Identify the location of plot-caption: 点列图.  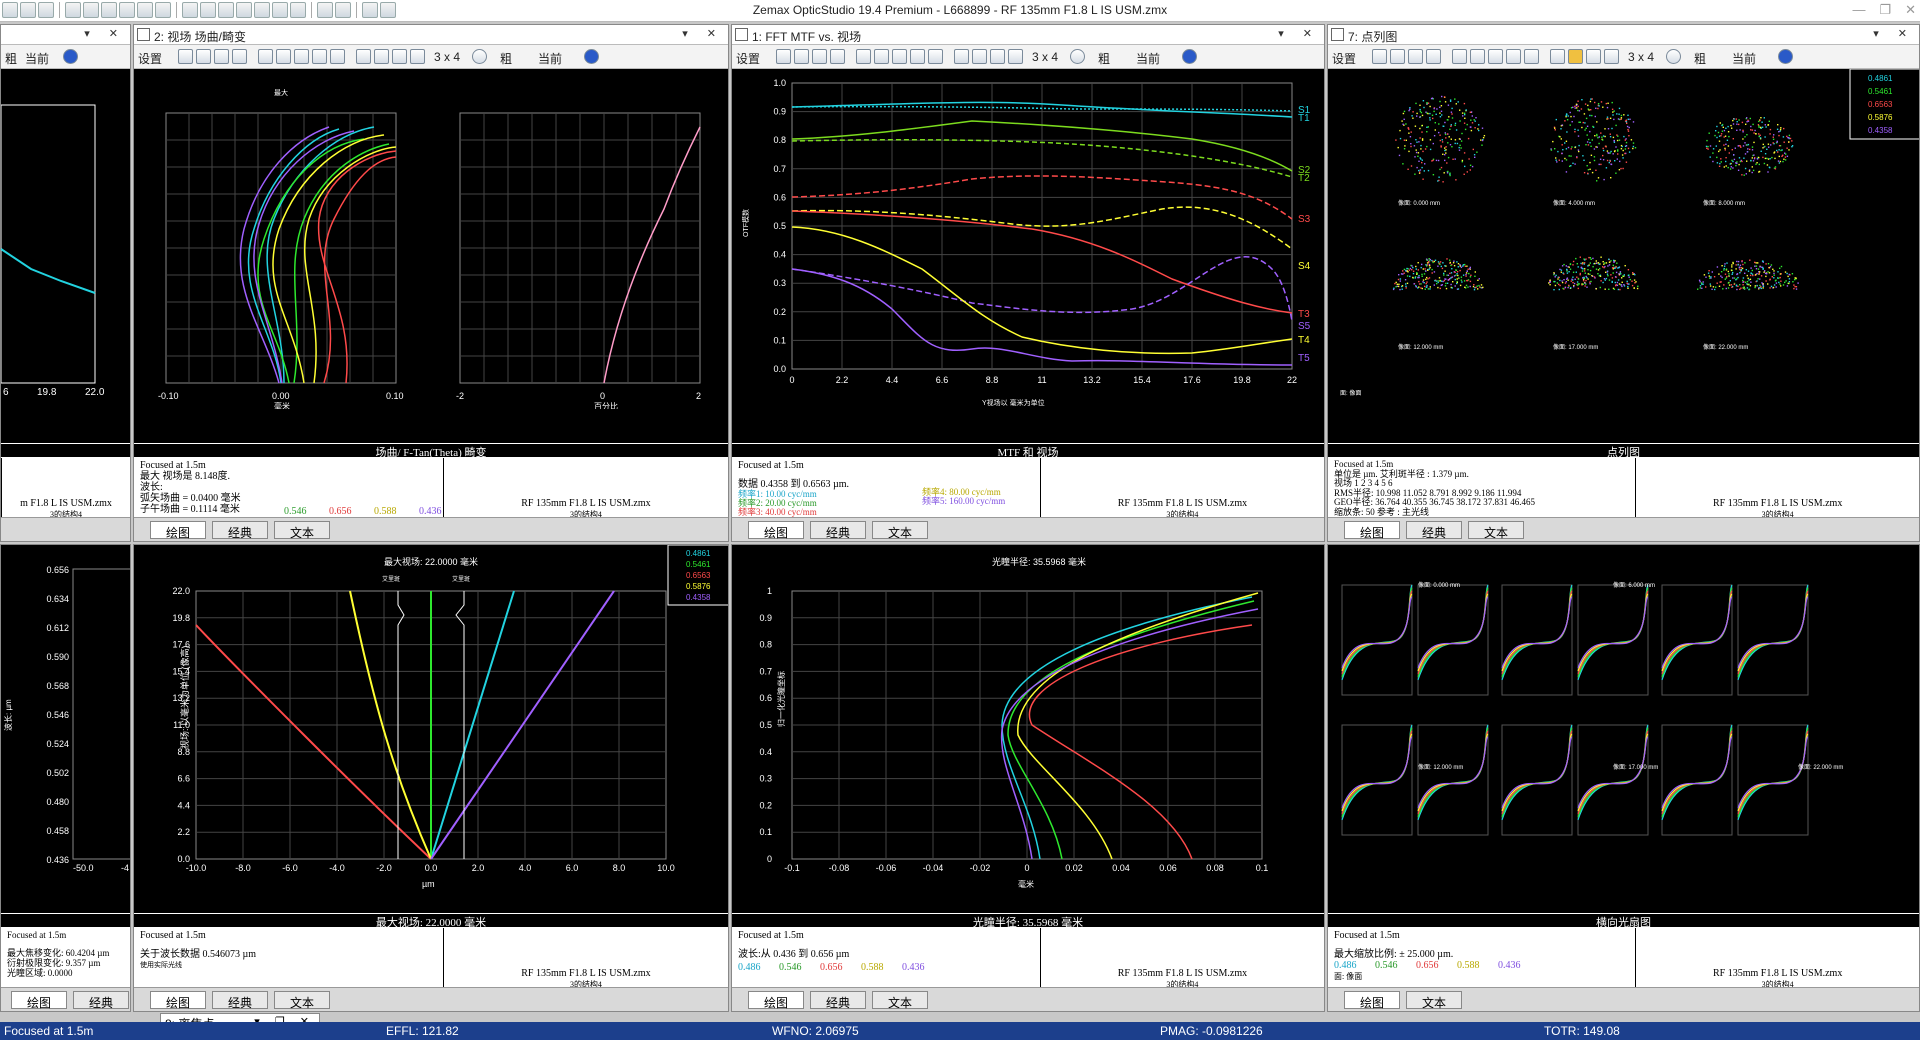
(1623, 451).